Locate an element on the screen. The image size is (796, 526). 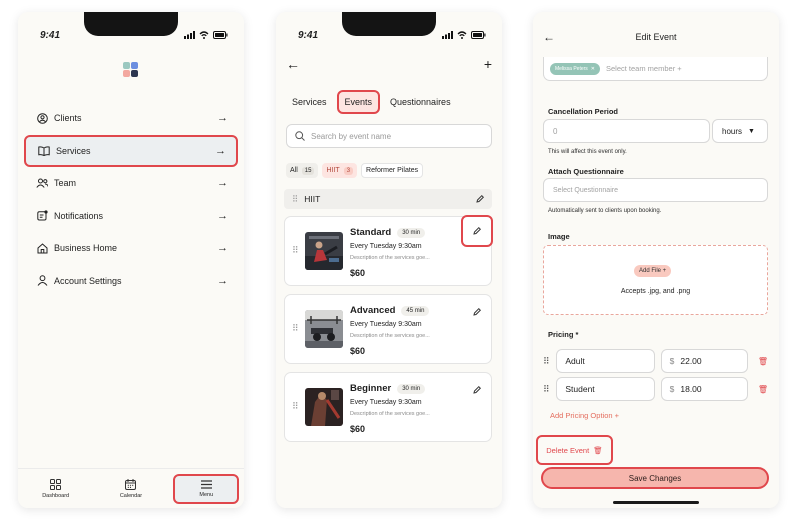
menu-item-services: Services → is located at coordinates (131, 150).